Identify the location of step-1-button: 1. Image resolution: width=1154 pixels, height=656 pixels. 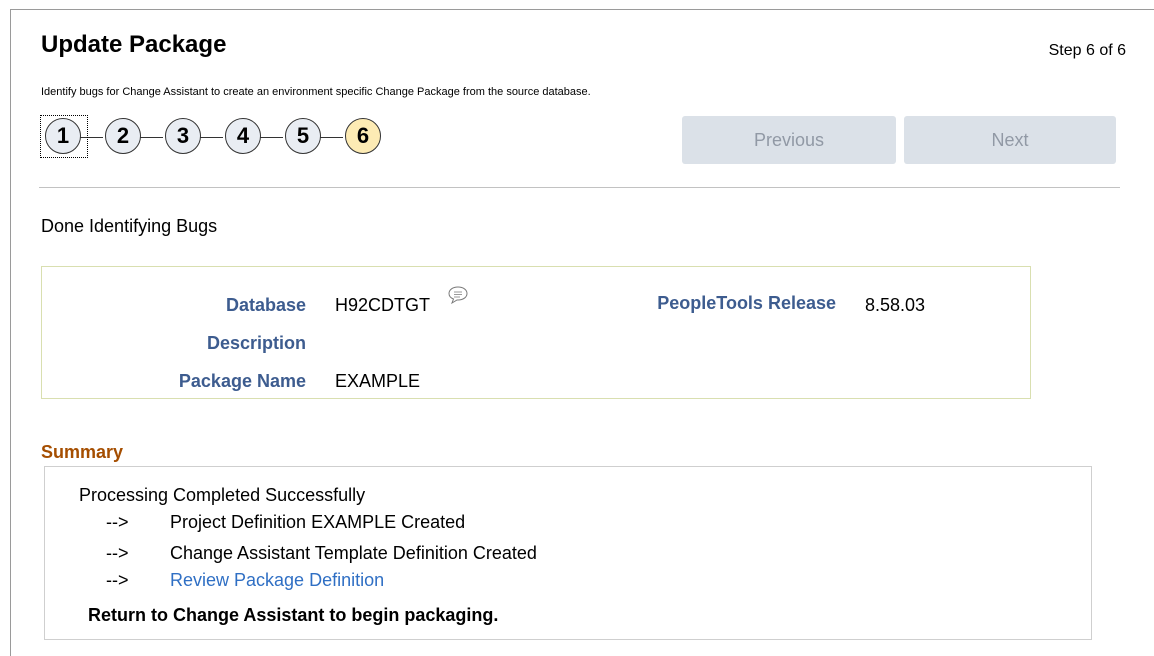
(63, 136).